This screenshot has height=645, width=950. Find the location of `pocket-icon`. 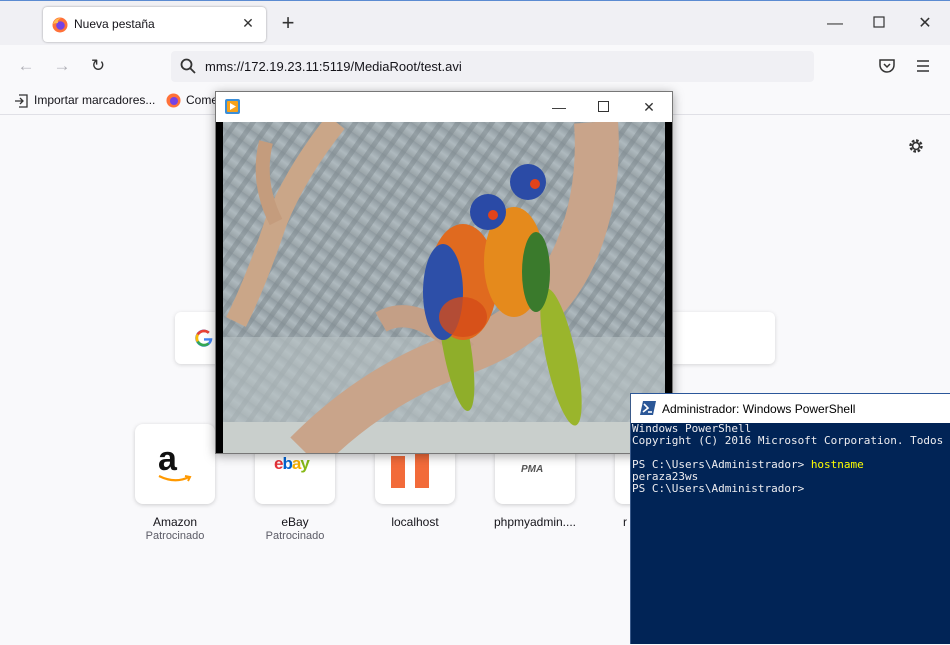

pocket-icon is located at coordinates (887, 66).